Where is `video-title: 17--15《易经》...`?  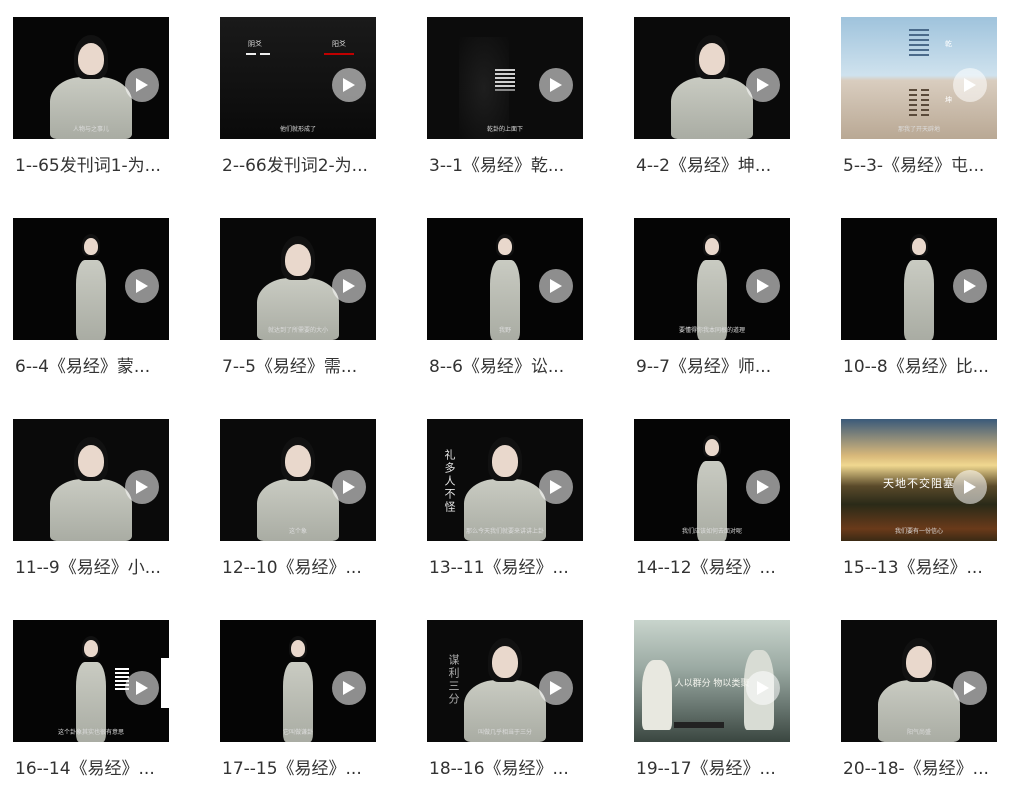
video-title: 17--15《易经》... is located at coordinates (302, 766).